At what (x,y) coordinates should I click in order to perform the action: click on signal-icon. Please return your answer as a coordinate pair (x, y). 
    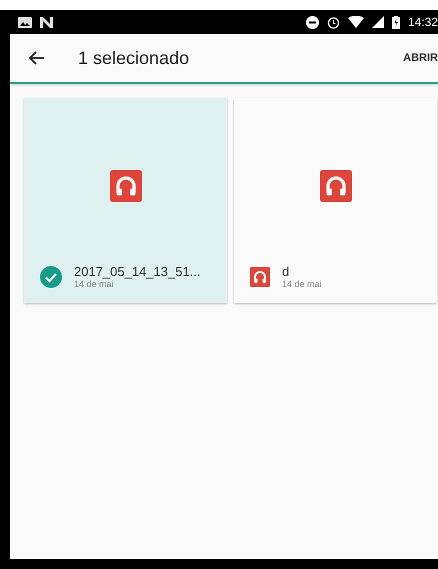
    Looking at the image, I should click on (378, 22).